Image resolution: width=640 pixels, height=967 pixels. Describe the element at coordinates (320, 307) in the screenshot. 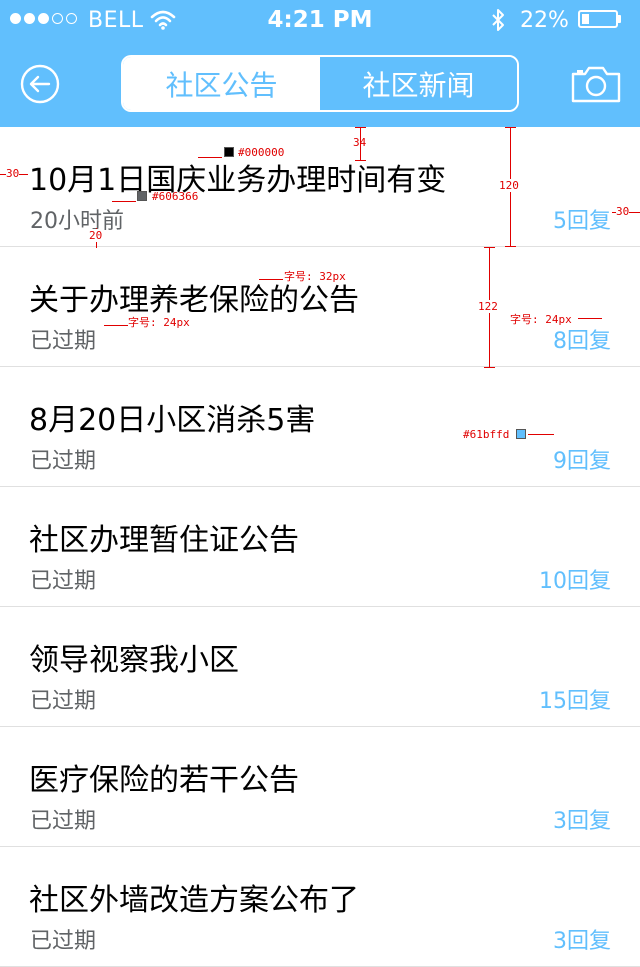

I see `list-item: 关于办理养老保险的公告 已过期 8回复` at that location.